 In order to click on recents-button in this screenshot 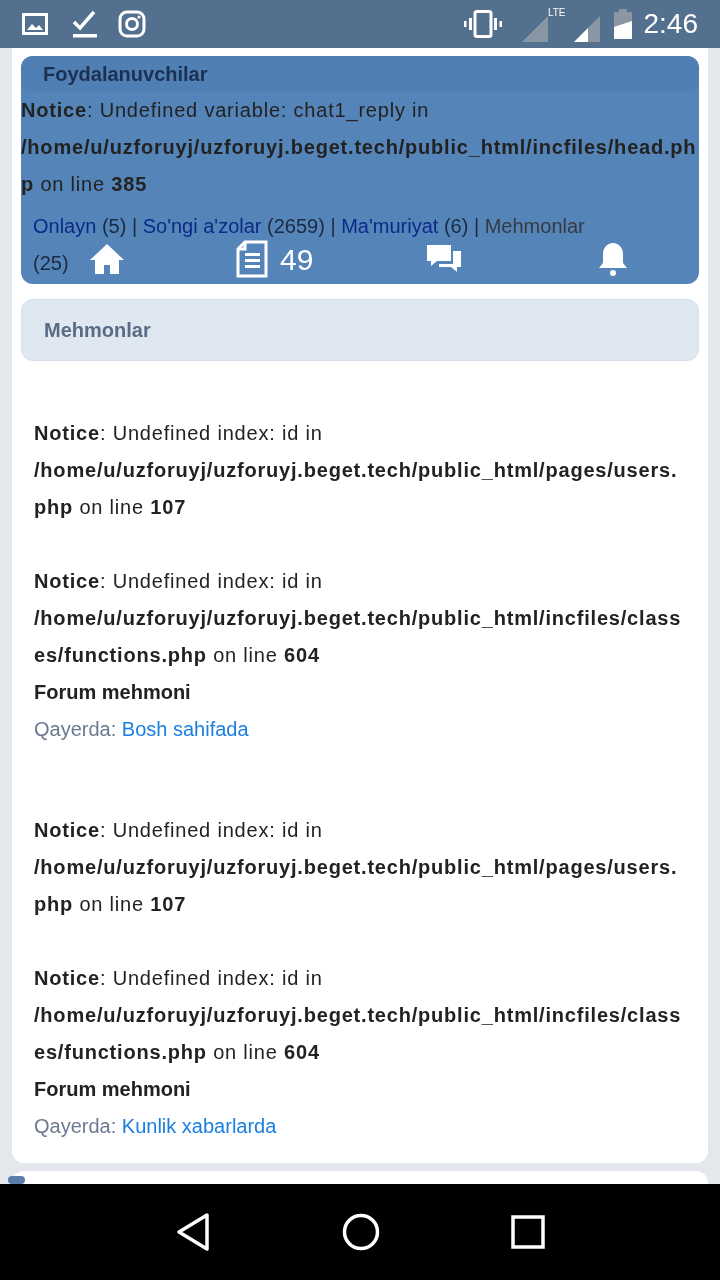, I will do `click(527, 1232)`.